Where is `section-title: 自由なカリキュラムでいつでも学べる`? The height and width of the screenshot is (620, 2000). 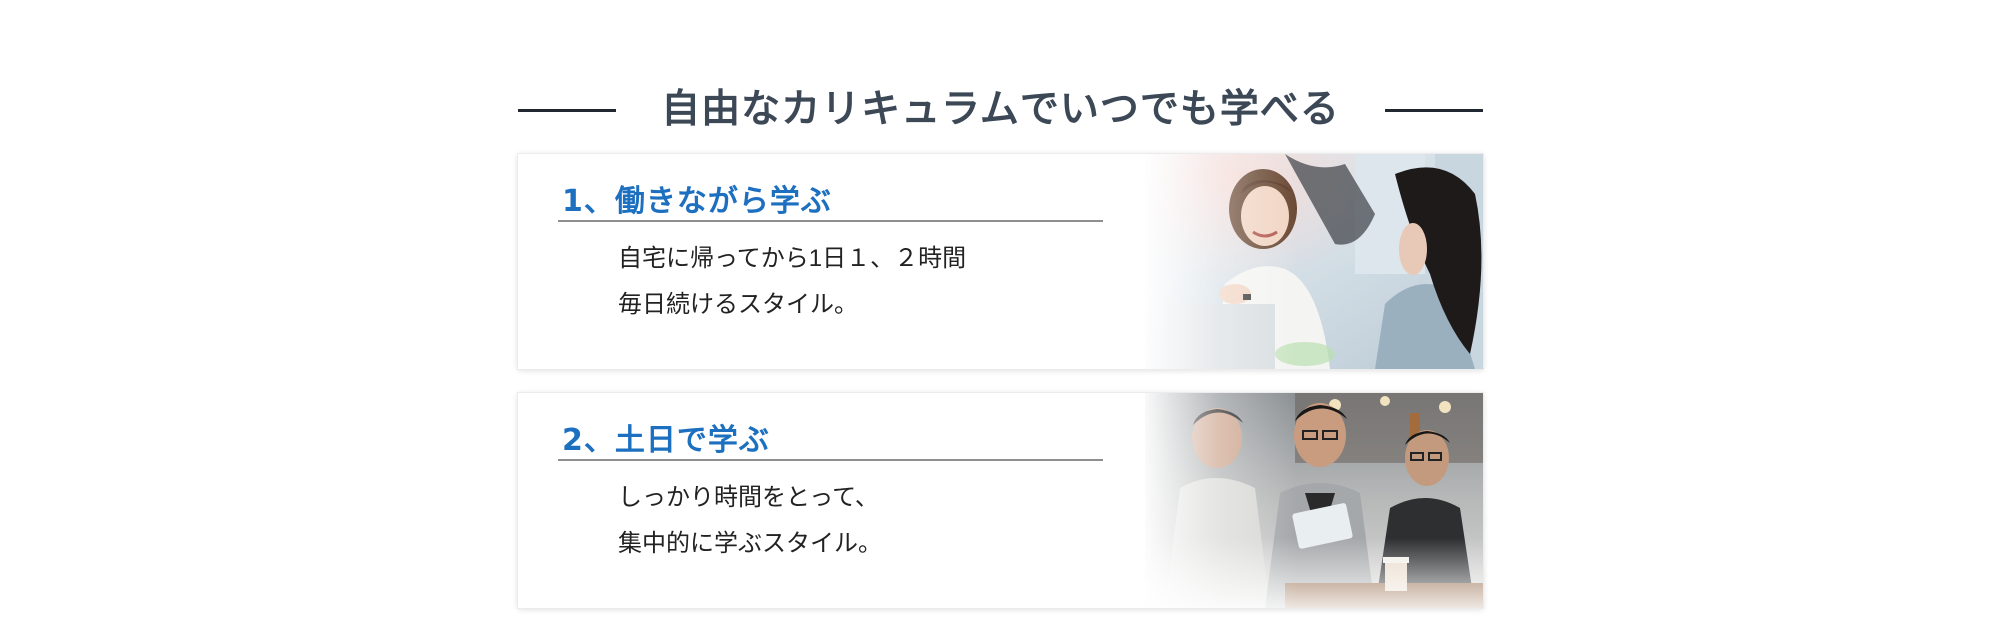 section-title: 自由なカリキュラムでいつでも学べる is located at coordinates (1000, 109).